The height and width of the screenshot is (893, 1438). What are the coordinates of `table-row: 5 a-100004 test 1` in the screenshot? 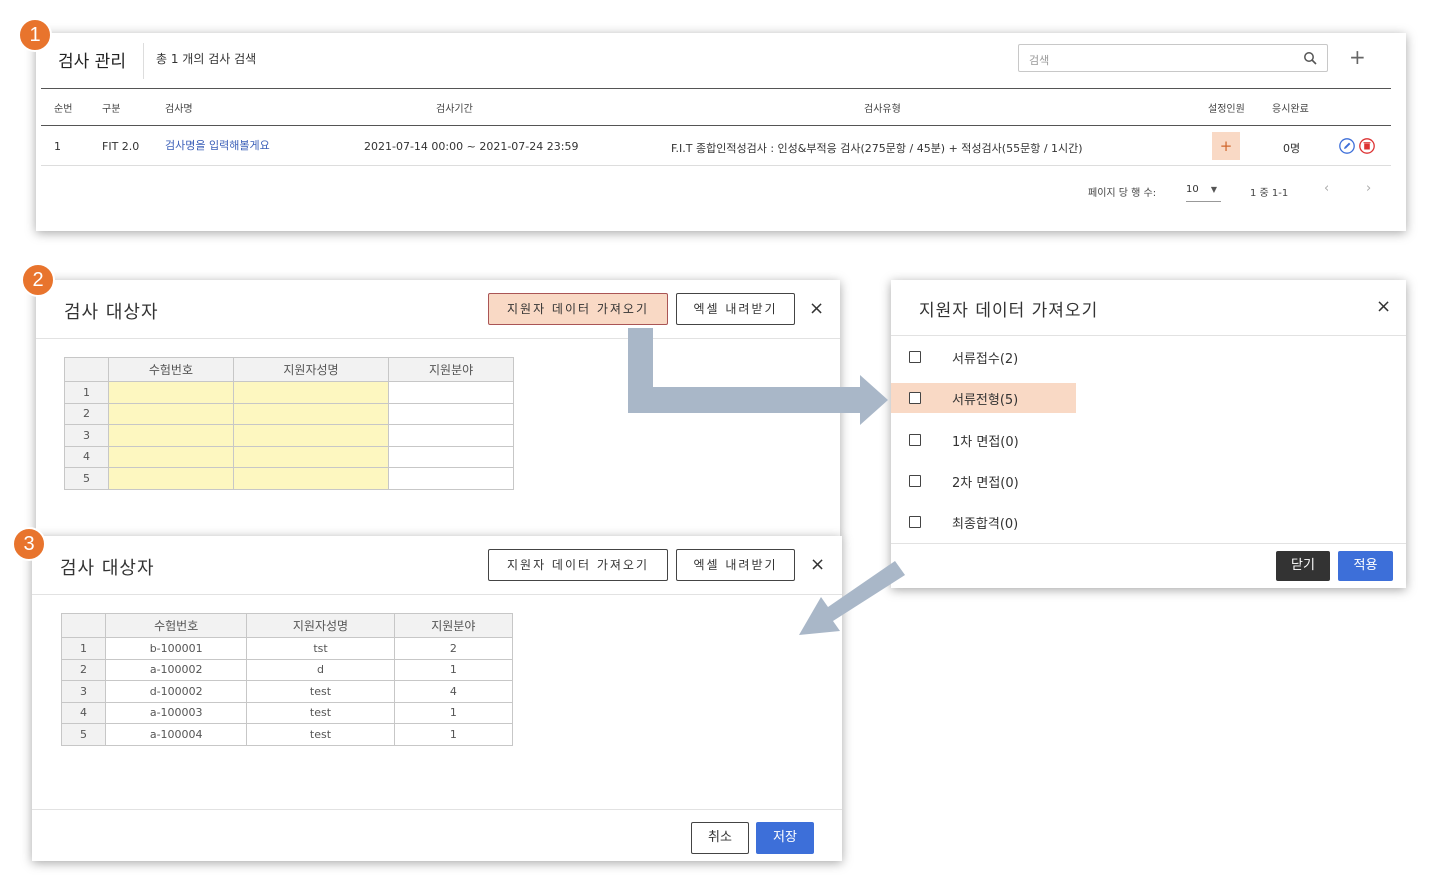 It's located at (287, 734).